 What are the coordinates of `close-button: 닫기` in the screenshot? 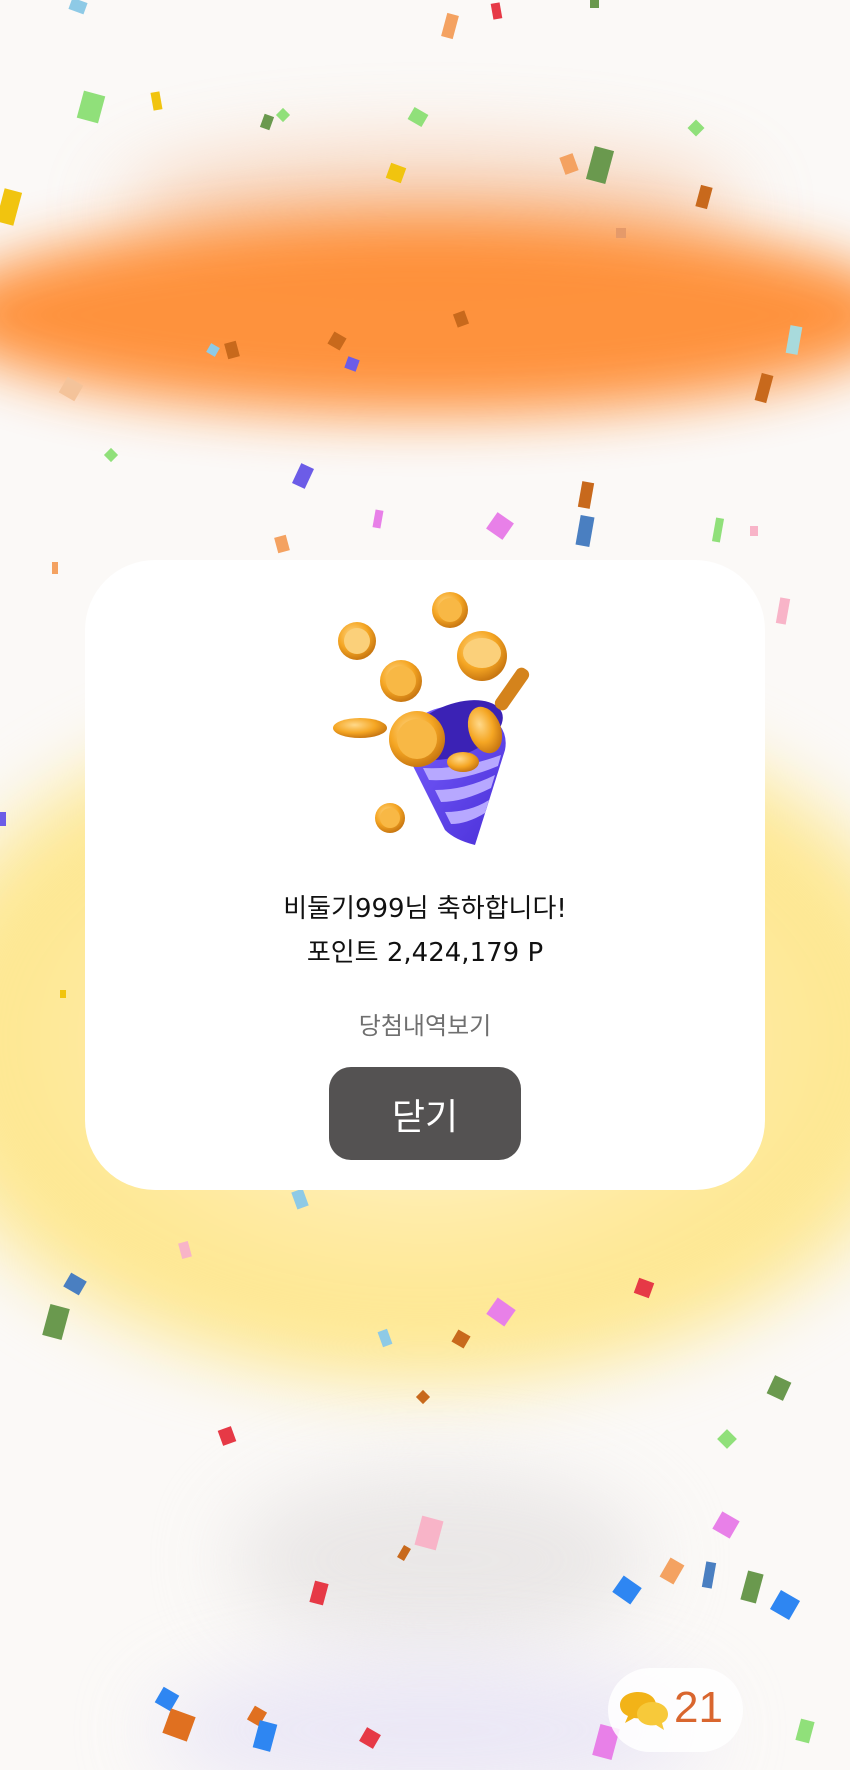 It's located at (425, 1113).